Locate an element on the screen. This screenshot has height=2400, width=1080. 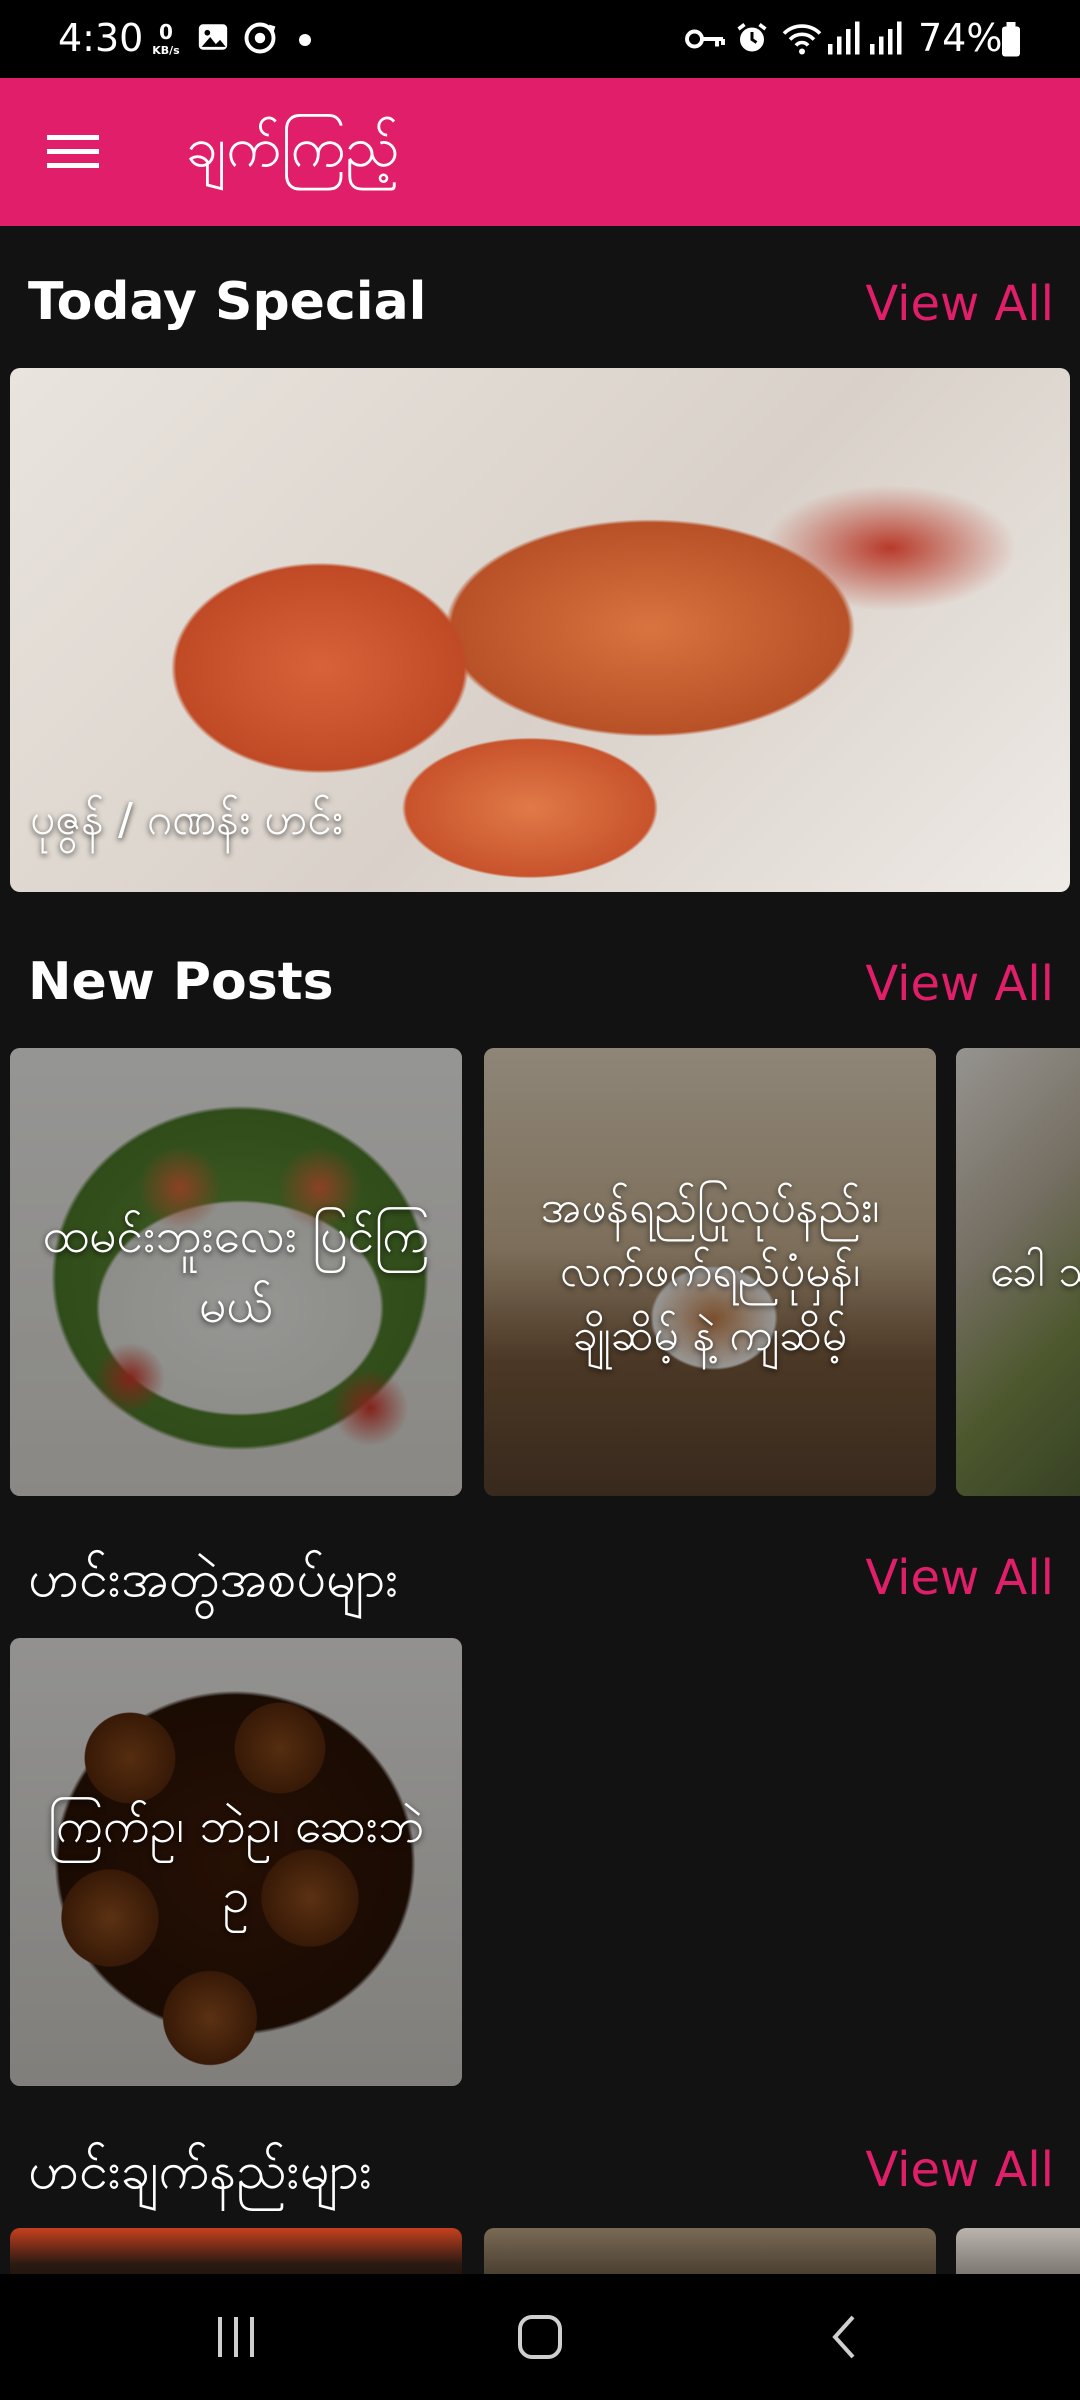
curry-set-card-title: ကြက်ဥ၊ ဘဲဥ၊ ဆေးဘဲဥ is located at coordinates (236, 1861).